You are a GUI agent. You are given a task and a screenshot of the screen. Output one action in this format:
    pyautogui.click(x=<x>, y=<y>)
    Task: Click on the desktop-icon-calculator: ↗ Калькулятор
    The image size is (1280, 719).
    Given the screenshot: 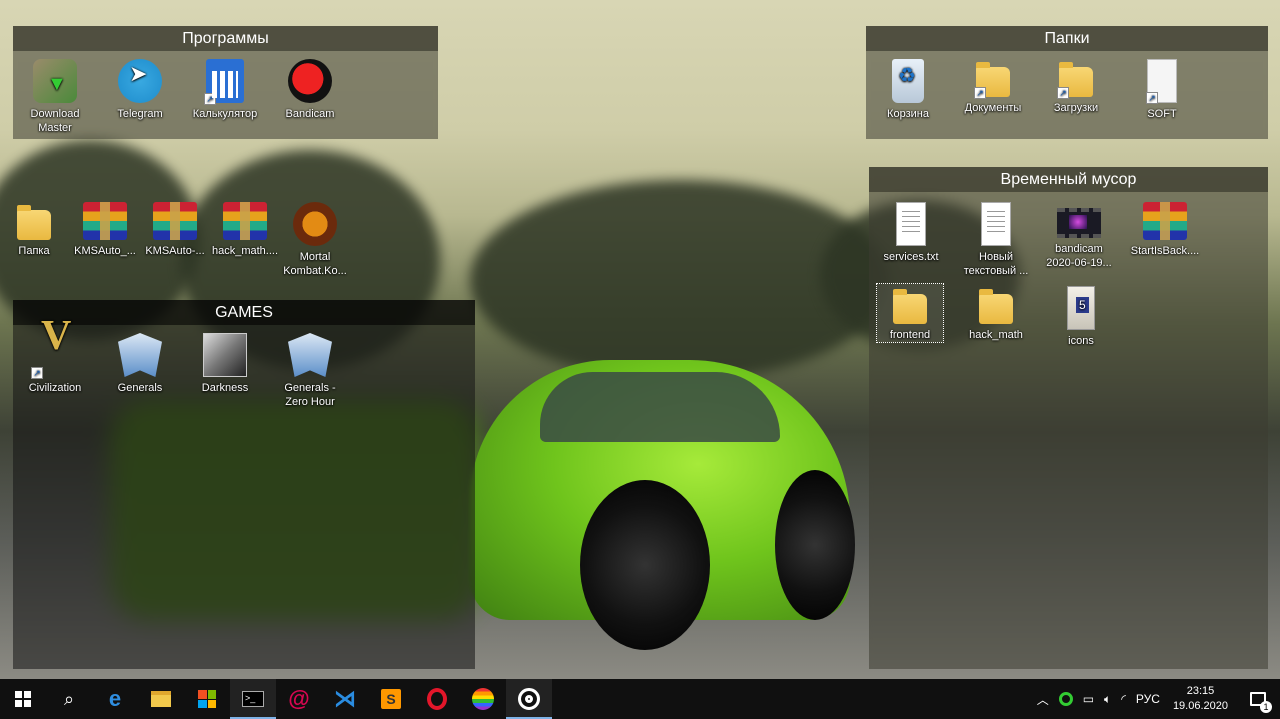 What is the action you would take?
    pyautogui.click(x=225, y=89)
    